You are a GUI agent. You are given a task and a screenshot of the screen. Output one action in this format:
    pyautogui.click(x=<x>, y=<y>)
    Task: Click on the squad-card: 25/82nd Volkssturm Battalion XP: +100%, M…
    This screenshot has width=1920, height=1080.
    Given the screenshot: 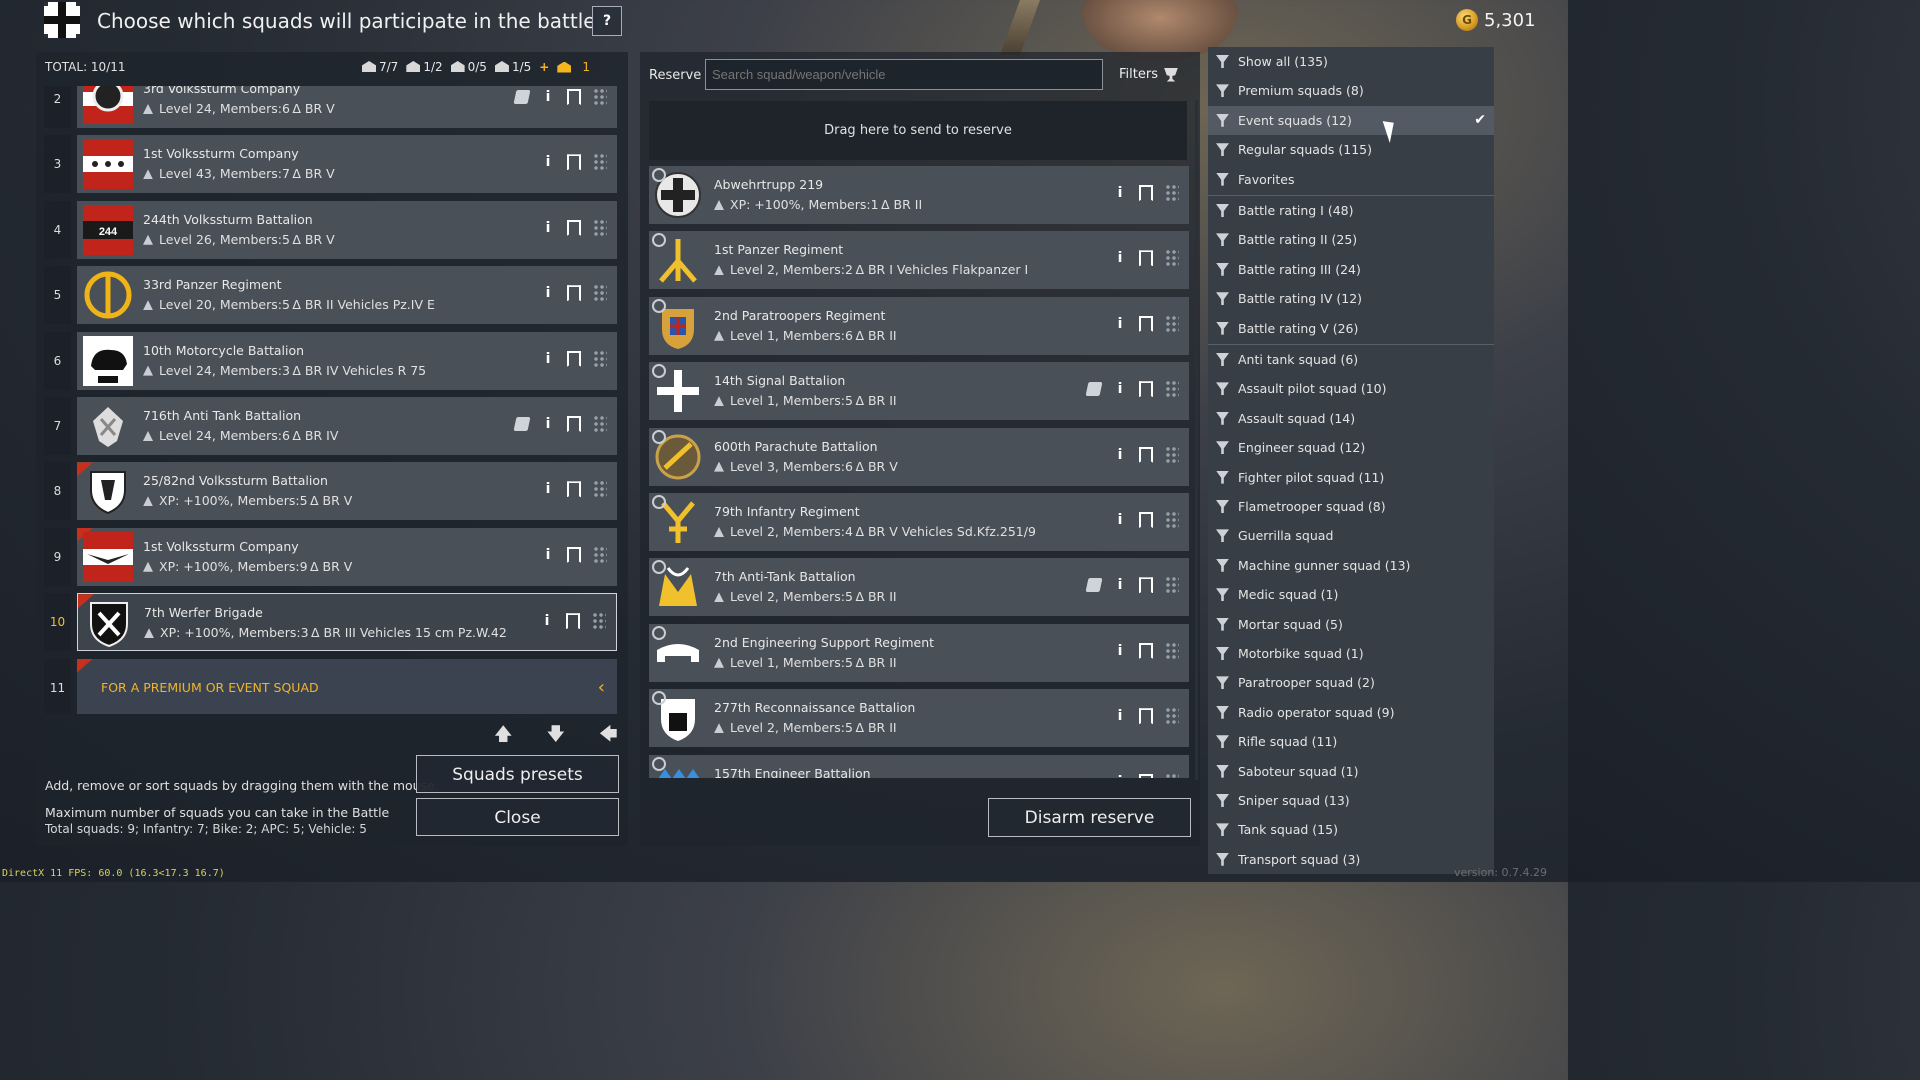 What is the action you would take?
    pyautogui.click(x=347, y=491)
    